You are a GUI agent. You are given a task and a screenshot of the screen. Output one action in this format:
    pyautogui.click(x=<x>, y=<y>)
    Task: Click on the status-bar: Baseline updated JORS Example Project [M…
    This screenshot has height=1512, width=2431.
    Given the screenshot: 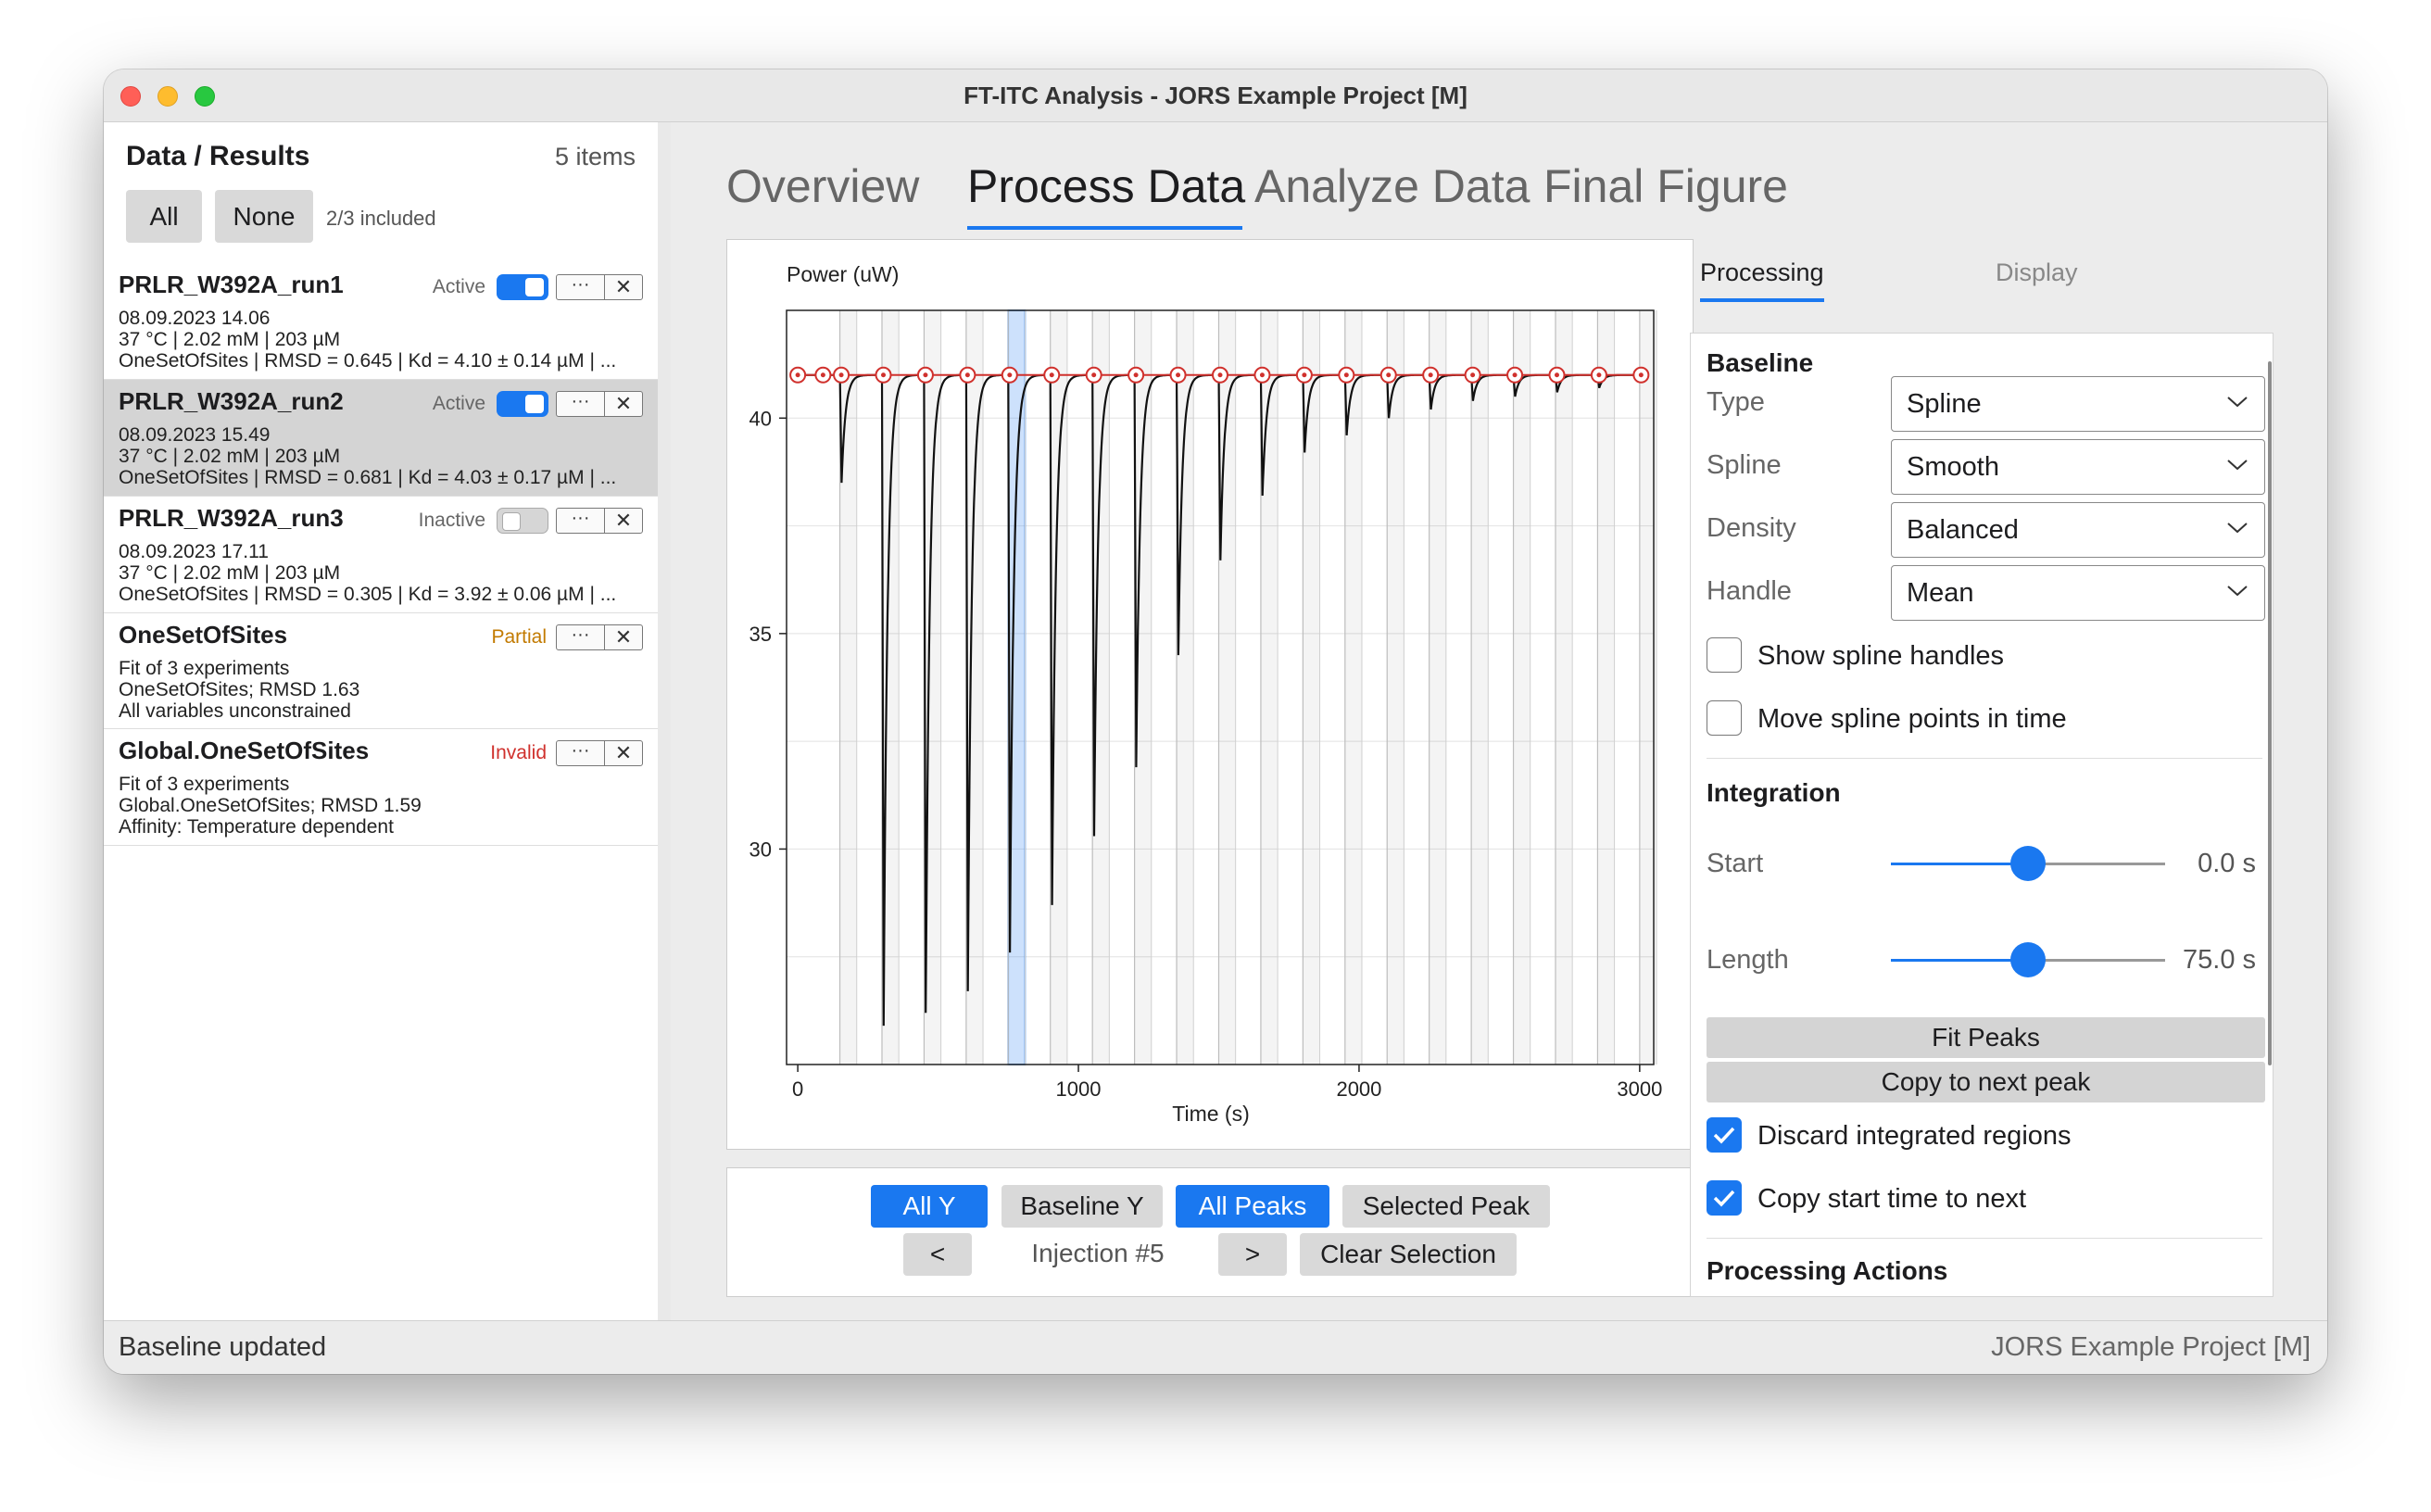 What is the action you would take?
    pyautogui.click(x=1215, y=1347)
    